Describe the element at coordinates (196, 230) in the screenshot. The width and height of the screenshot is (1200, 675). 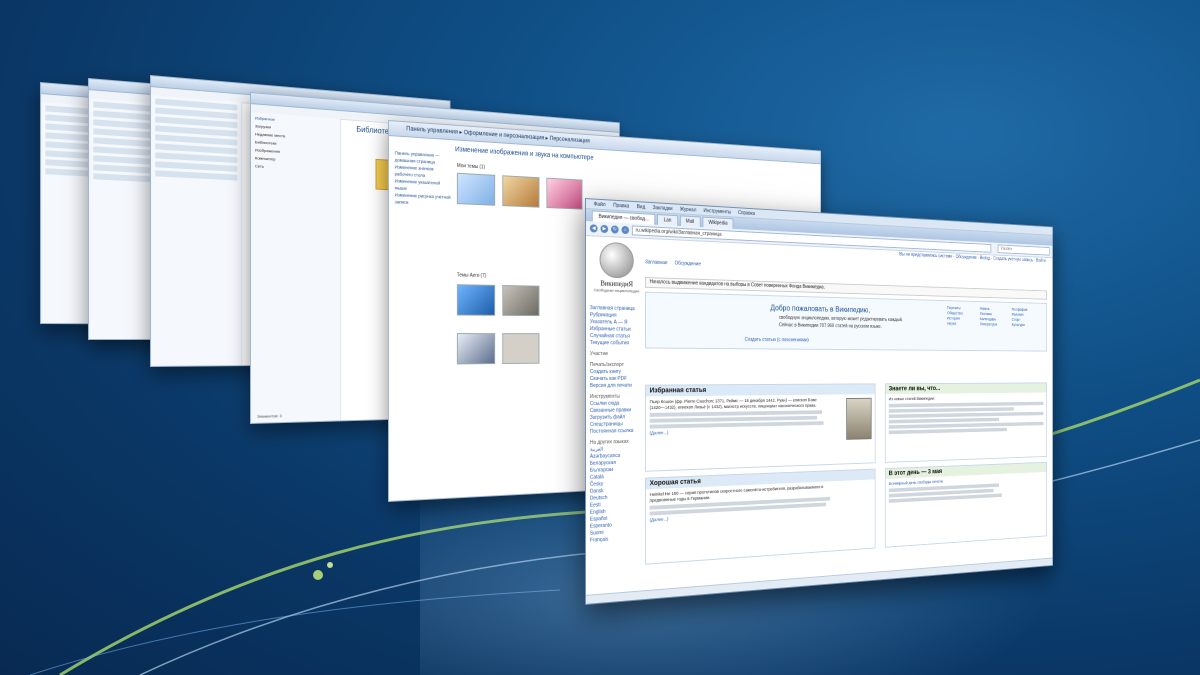
I see `navigation-pane` at that location.